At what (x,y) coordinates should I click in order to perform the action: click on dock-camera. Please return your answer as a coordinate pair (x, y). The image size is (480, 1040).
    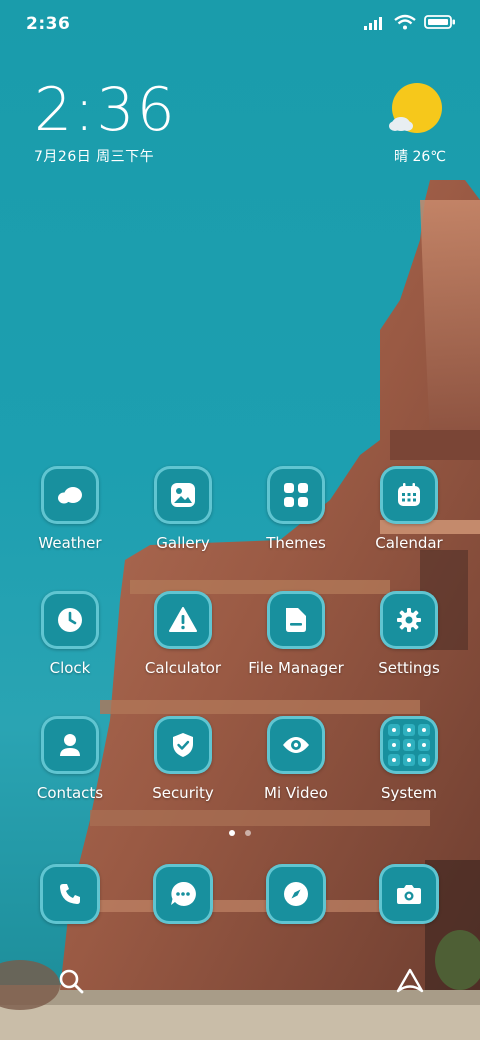
    Looking at the image, I should click on (409, 894).